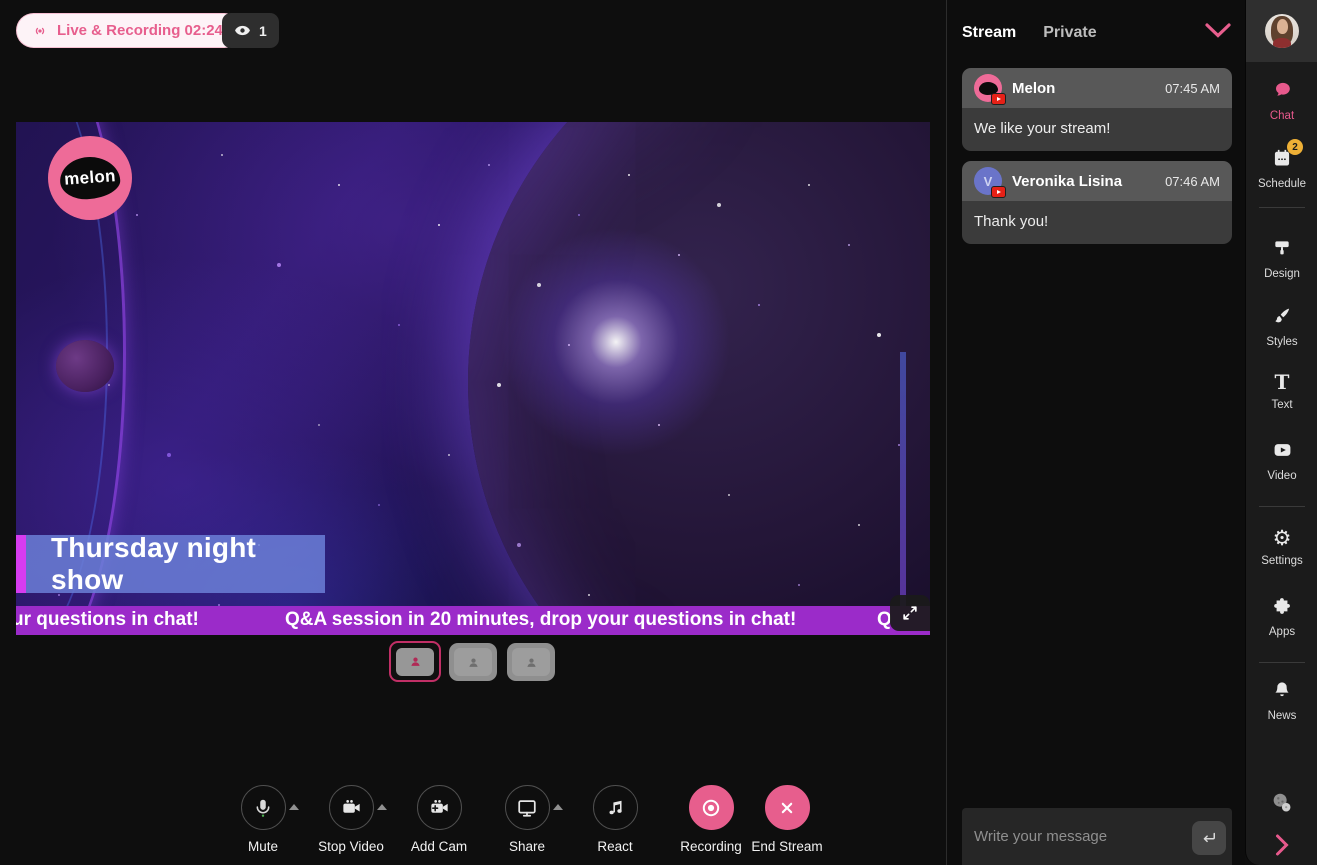 This screenshot has height=865, width=1317. What do you see at coordinates (351, 819) in the screenshot?
I see `stop-video-button: Stop Video` at bounding box center [351, 819].